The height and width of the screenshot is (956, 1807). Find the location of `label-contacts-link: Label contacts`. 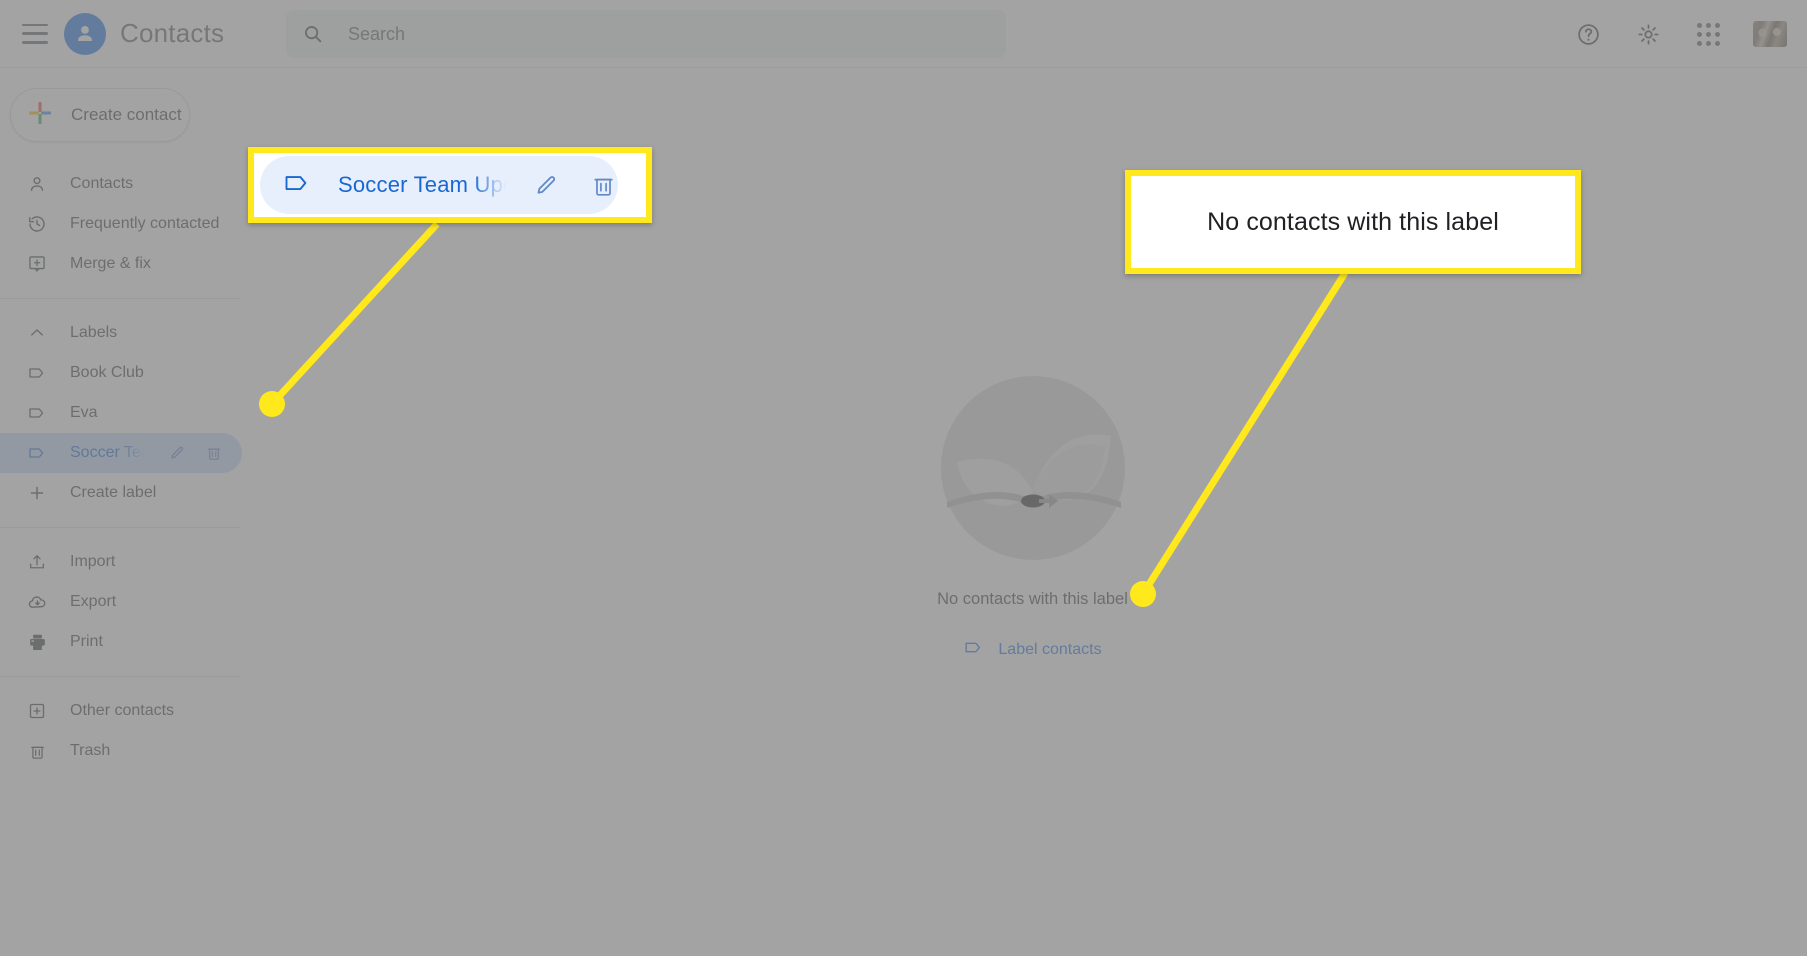

label-contacts-link: Label contacts is located at coordinates (1032, 650).